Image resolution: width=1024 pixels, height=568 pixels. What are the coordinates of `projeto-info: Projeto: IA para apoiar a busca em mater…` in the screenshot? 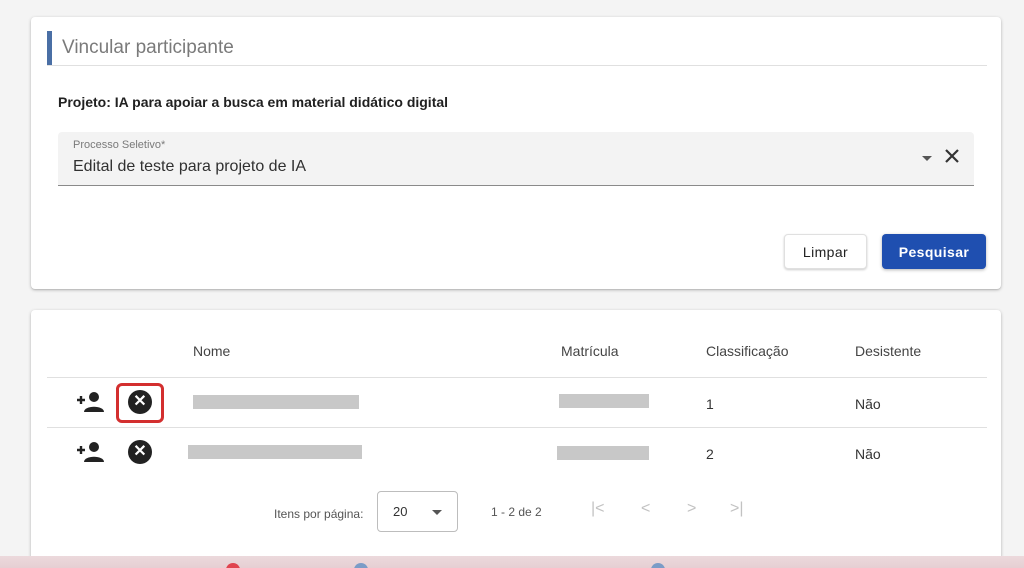 It's located at (253, 102).